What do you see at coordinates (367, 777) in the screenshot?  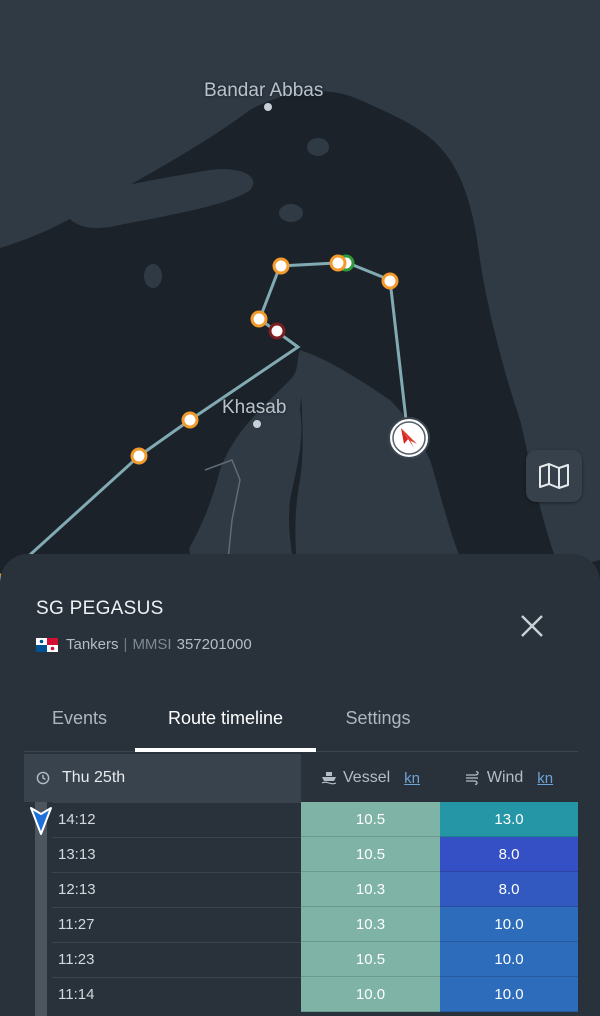 I see `vessel-header-label: Vessel` at bounding box center [367, 777].